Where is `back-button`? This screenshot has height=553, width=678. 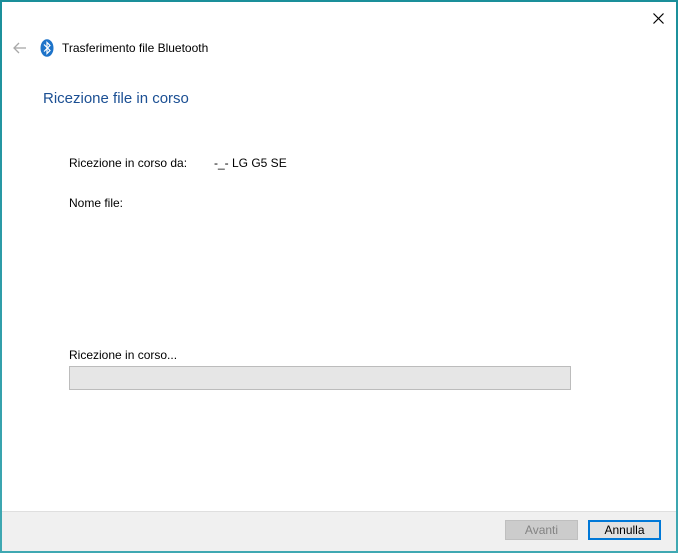 back-button is located at coordinates (20, 48).